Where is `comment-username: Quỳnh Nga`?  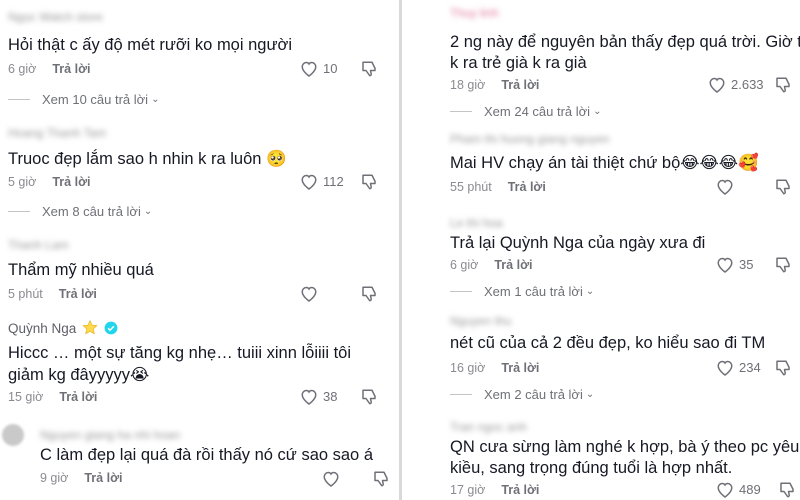 comment-username: Quỳnh Nga is located at coordinates (63, 328).